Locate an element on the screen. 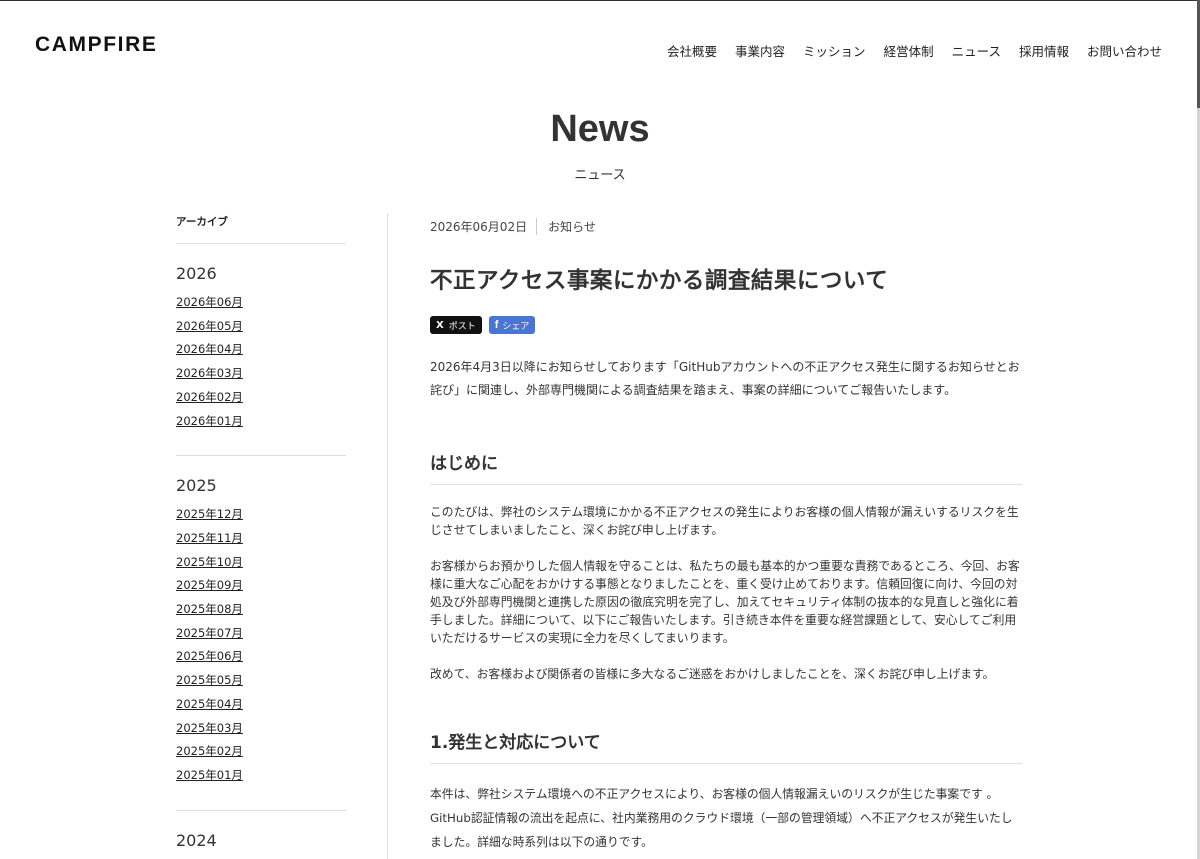 The height and width of the screenshot is (859, 1200). global-nav: 会社概要 事業内容 ミッション 経営体制 ニュース 採用情報 お問い合わせ is located at coordinates (905, 50).